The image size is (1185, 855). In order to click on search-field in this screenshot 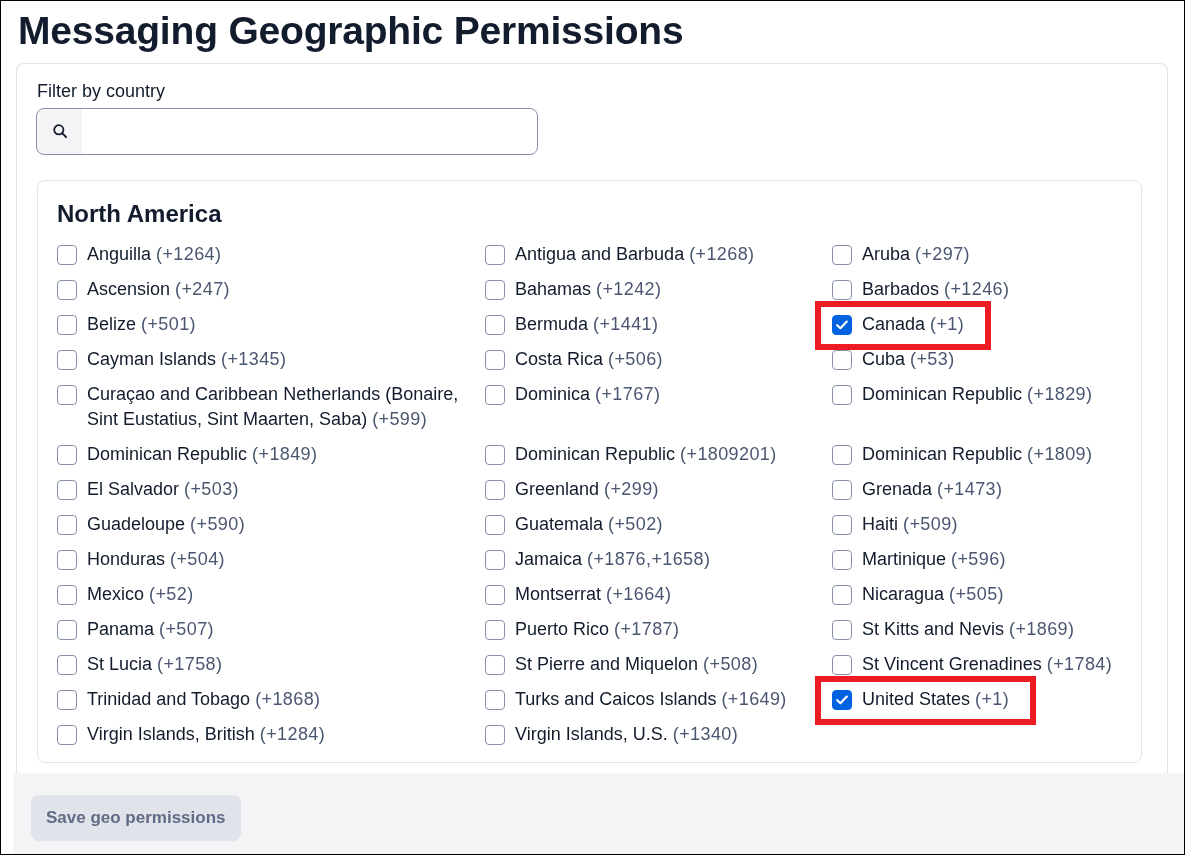, I will do `click(287, 131)`.